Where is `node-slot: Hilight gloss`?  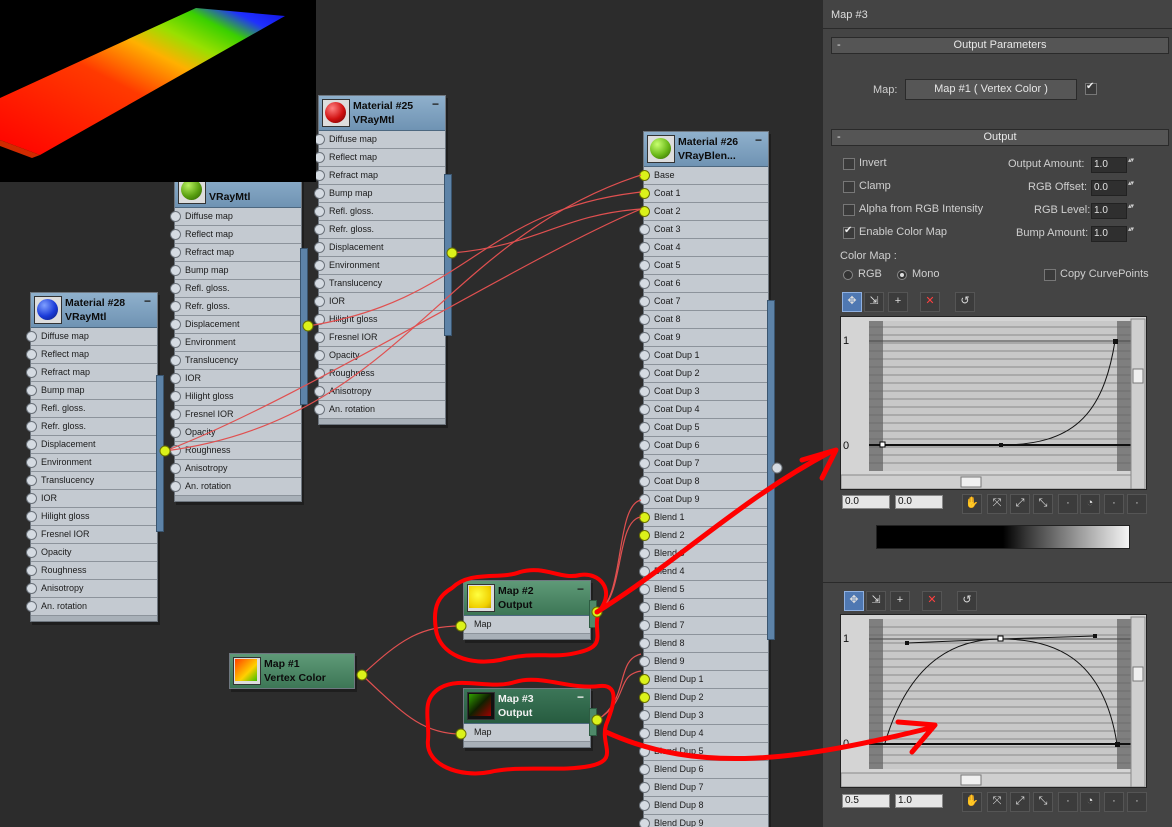
node-slot: Hilight gloss is located at coordinates (91, 517).